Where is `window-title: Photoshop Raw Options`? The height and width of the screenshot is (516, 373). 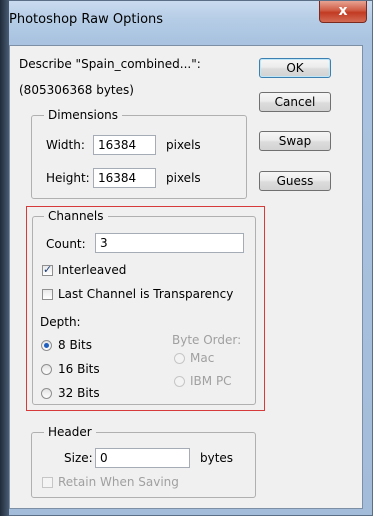
window-title: Photoshop Raw Options is located at coordinates (86, 19).